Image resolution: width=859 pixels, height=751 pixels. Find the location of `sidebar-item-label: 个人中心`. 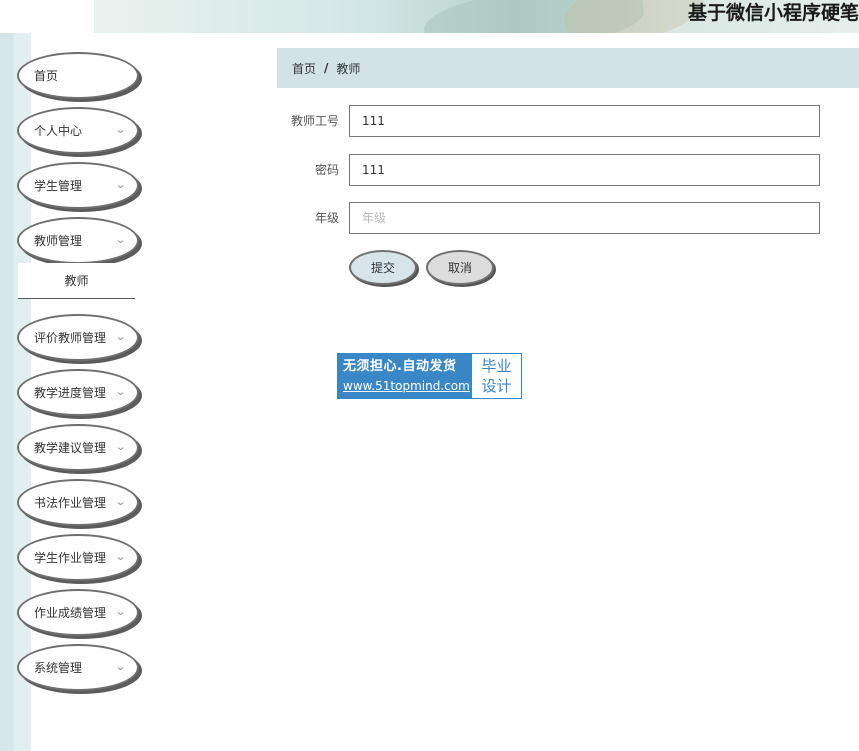

sidebar-item-label: 个人中心 is located at coordinates (58, 131).